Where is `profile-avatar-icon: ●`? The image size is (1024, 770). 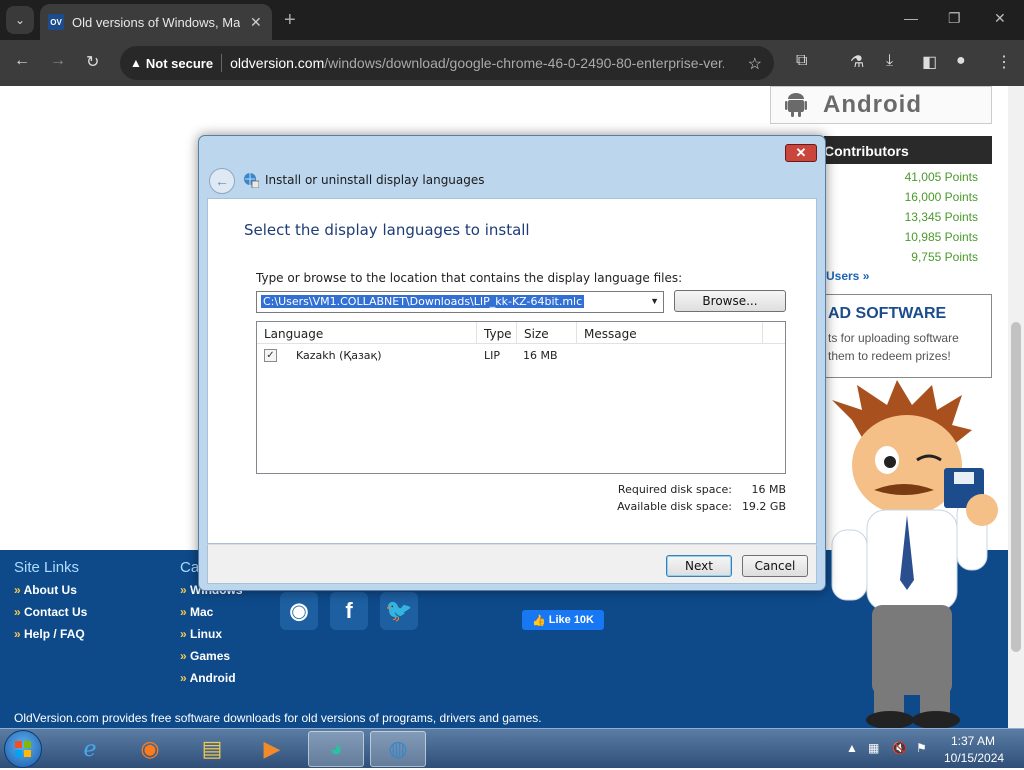
profile-avatar-icon: ● is located at coordinates (961, 61).